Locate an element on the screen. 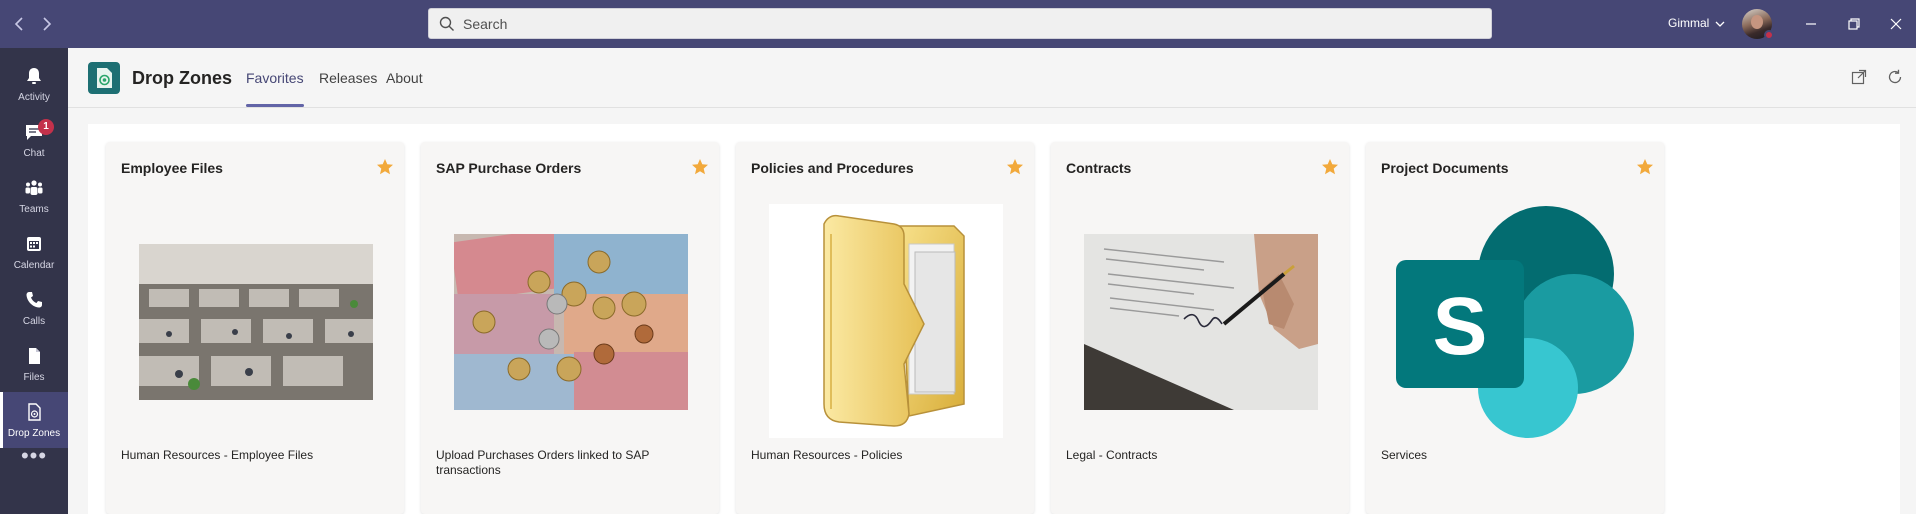 This screenshot has height=514, width=1916. rail-item-files: Files is located at coordinates (34, 364).